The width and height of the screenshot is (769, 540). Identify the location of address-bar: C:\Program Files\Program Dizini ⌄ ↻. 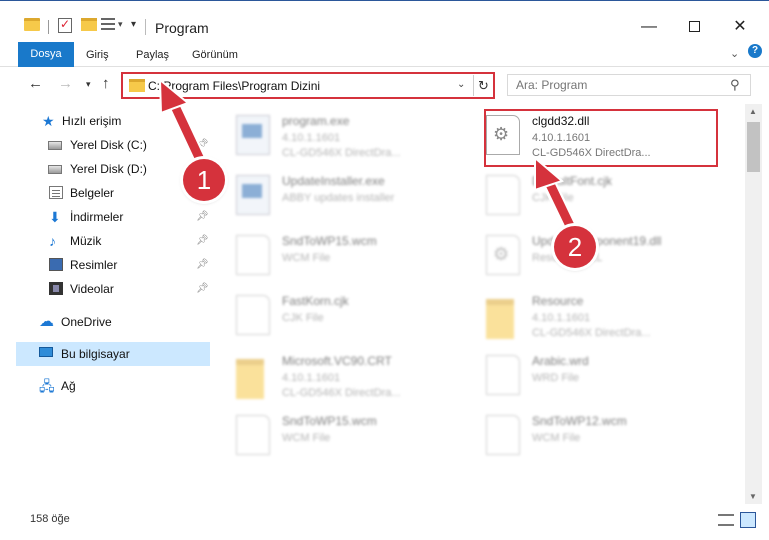
(308, 85).